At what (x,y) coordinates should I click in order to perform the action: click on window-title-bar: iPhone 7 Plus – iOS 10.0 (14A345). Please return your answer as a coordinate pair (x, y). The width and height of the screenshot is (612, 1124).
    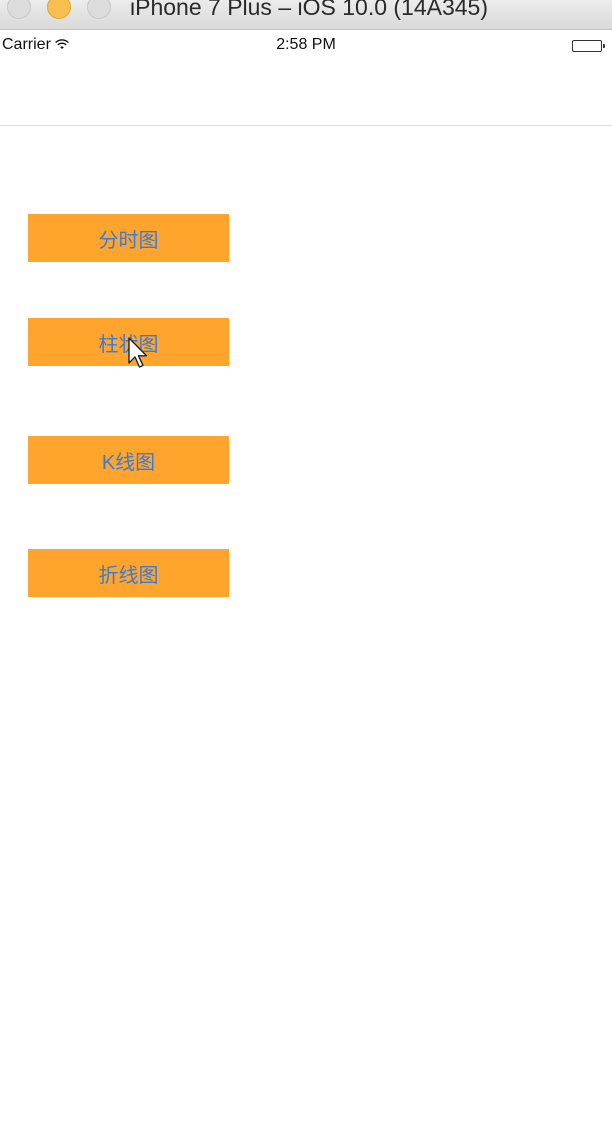
    Looking at the image, I should click on (306, 15).